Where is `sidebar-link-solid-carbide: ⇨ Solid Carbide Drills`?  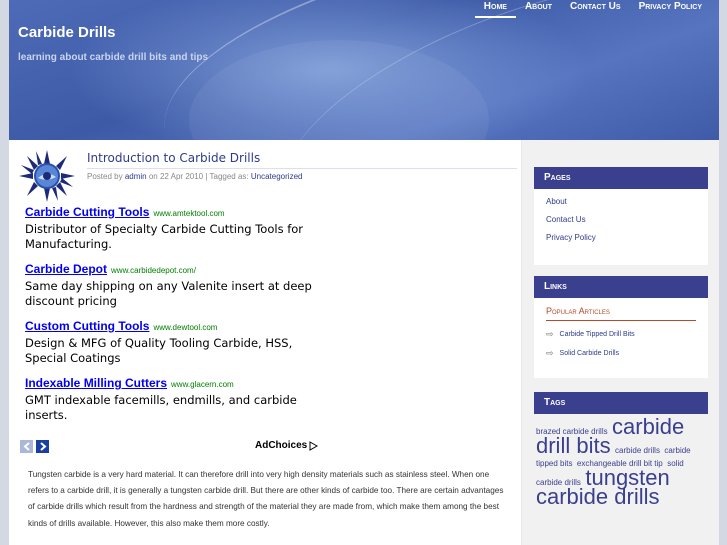 sidebar-link-solid-carbide: ⇨ Solid Carbide Drills is located at coordinates (621, 353).